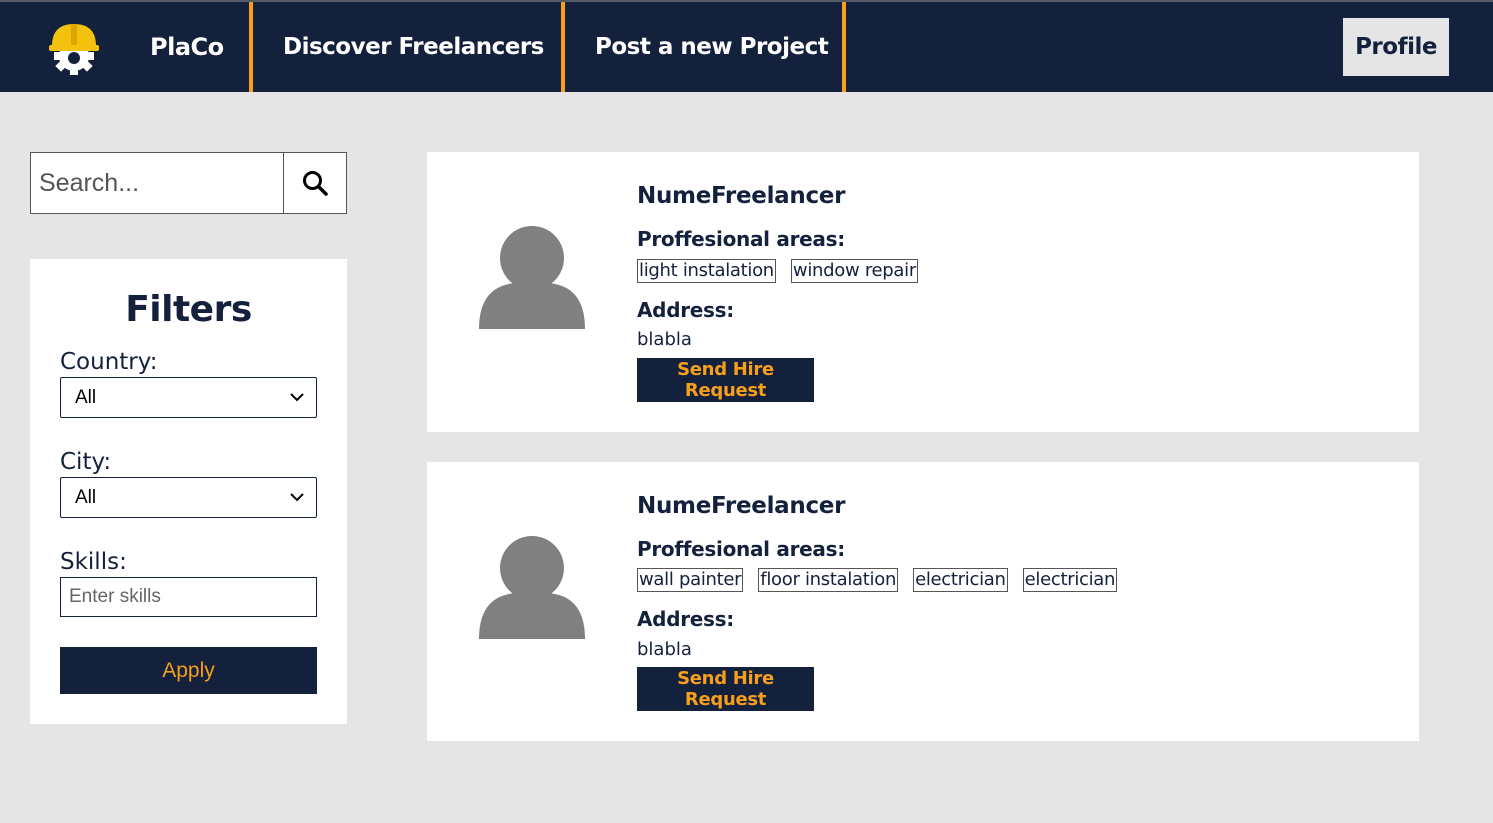 This screenshot has width=1493, height=823. What do you see at coordinates (1396, 47) in the screenshot?
I see `profile-button: Profile` at bounding box center [1396, 47].